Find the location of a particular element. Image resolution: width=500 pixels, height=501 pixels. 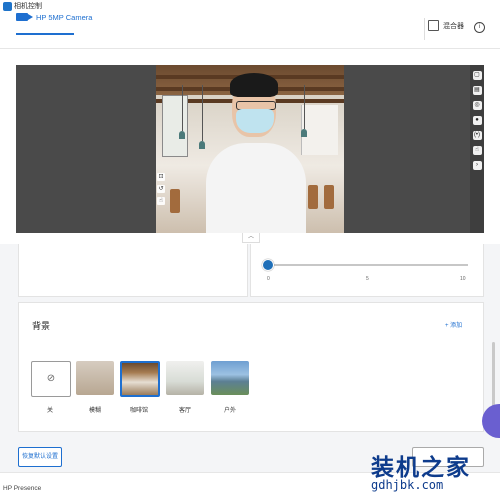

person-hair is located at coordinates (254, 85).